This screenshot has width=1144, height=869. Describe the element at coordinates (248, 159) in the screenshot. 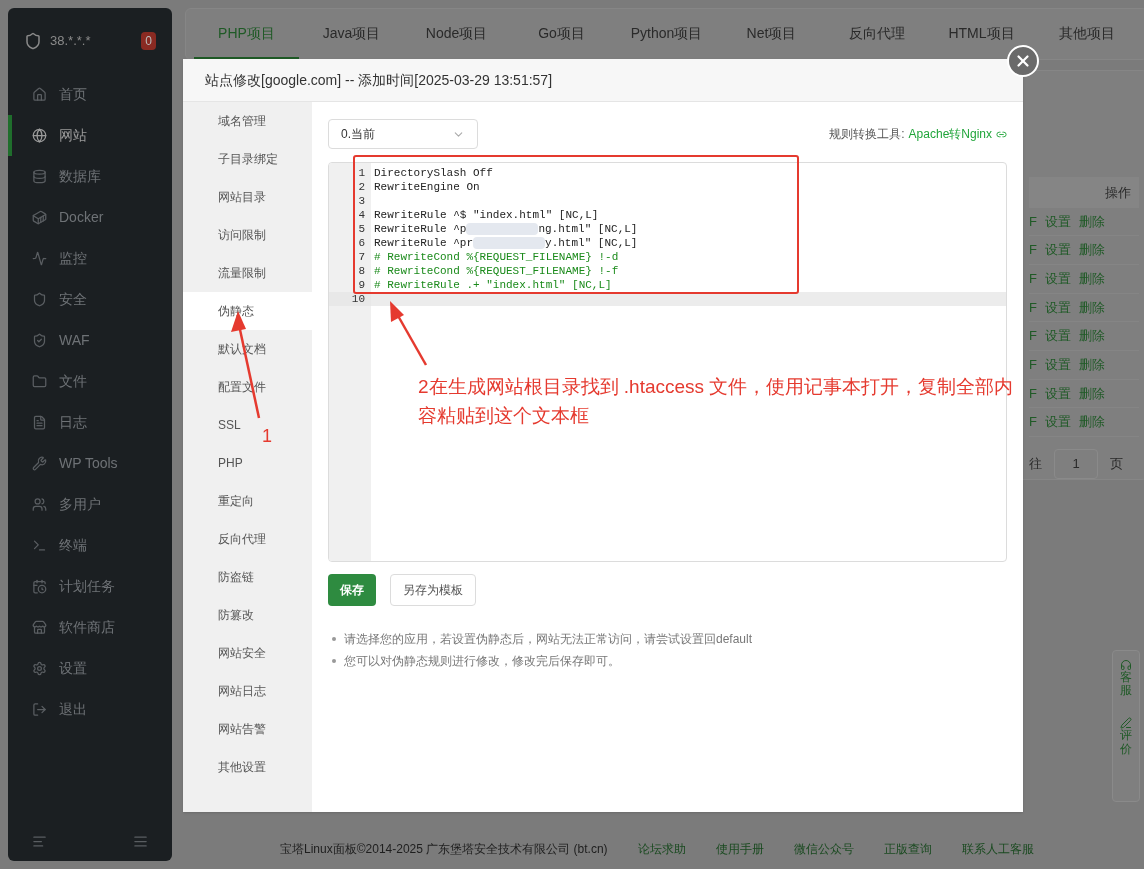

I see `nav-item: 子目录绑定` at that location.